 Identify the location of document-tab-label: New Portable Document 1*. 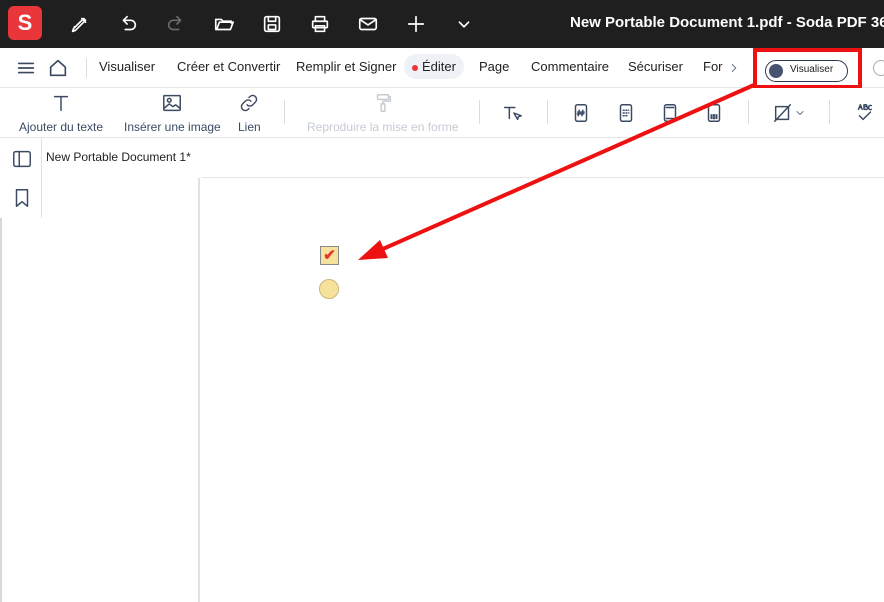
(118, 157).